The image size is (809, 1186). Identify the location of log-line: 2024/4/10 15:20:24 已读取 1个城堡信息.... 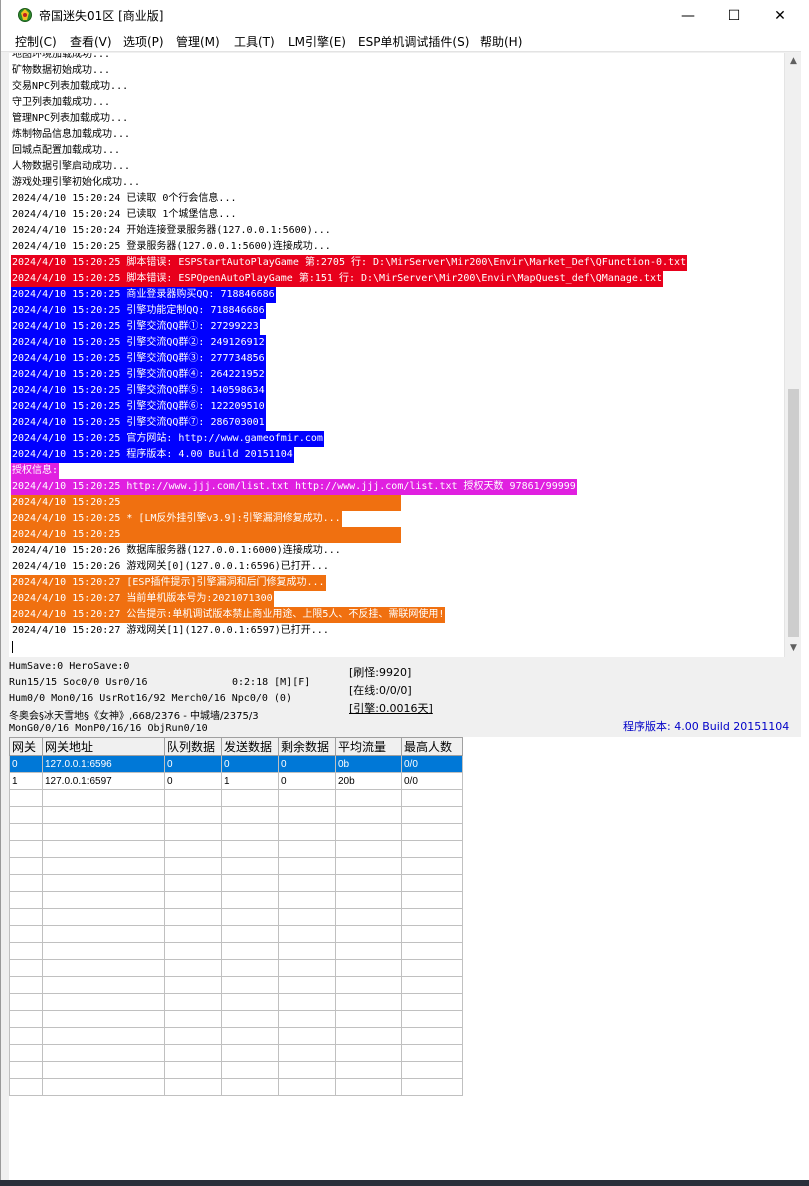
(124, 214).